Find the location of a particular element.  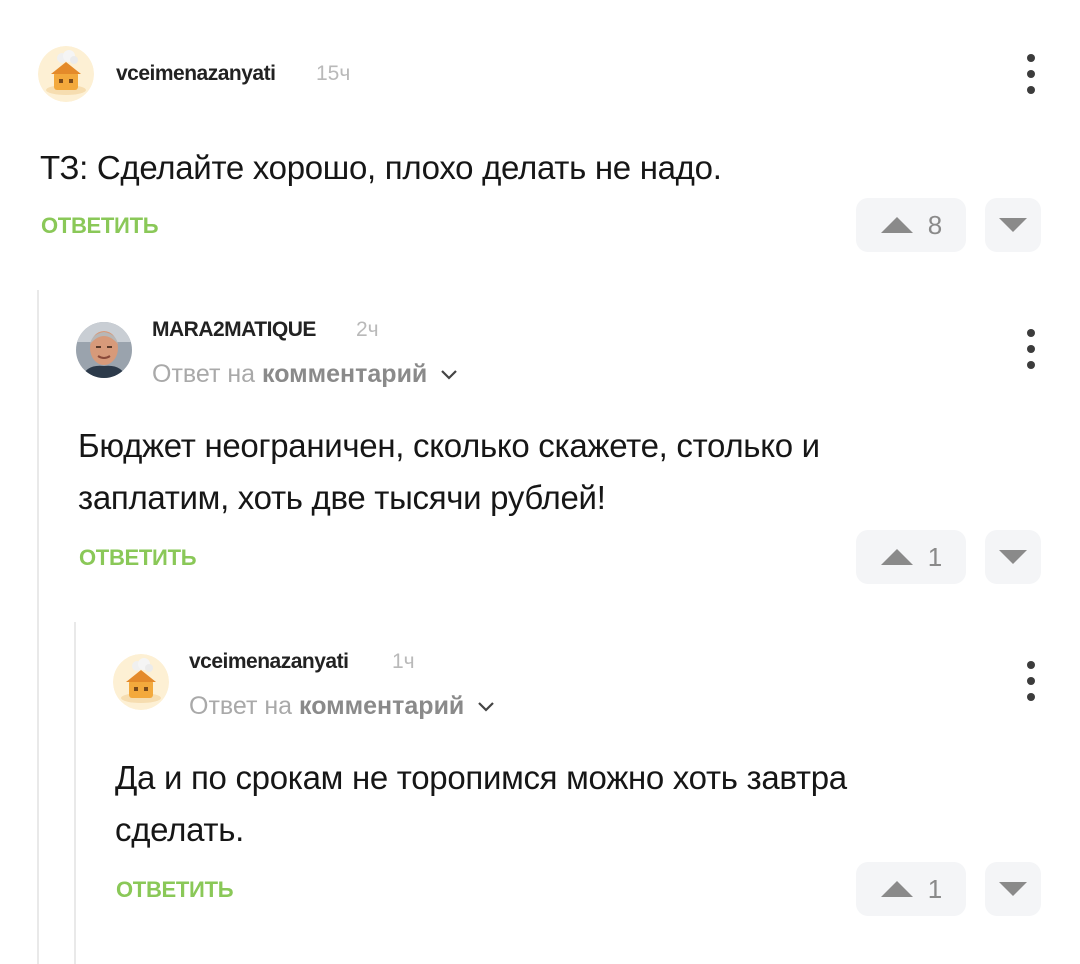

timestamp: 1ч is located at coordinates (403, 661).